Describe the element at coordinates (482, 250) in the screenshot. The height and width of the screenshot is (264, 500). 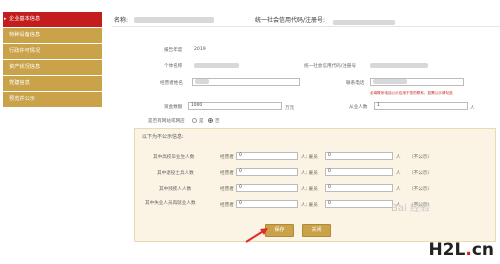
I see `watermark-tail: cn` at that location.